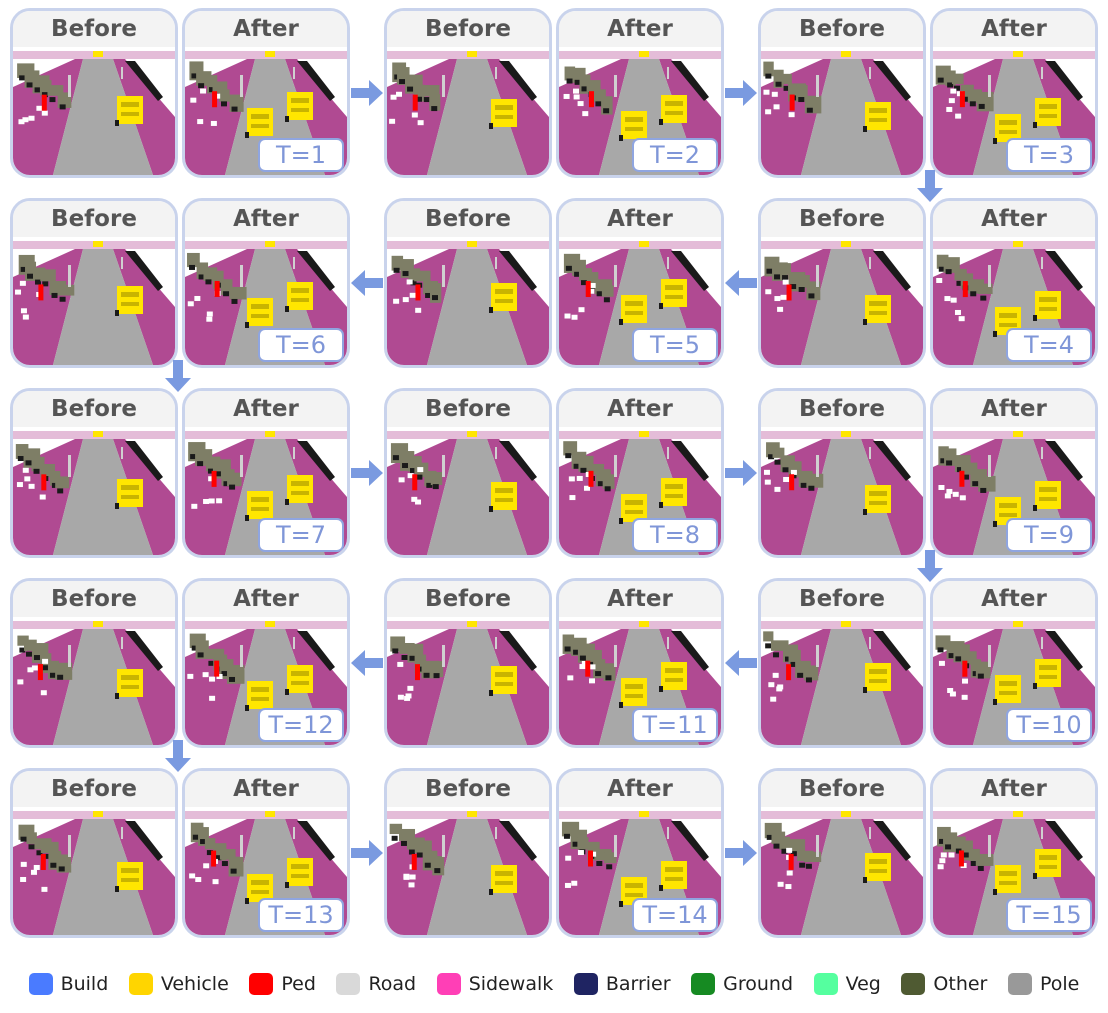  What do you see at coordinates (40, 984) in the screenshot?
I see `legend-swatch-build` at bounding box center [40, 984].